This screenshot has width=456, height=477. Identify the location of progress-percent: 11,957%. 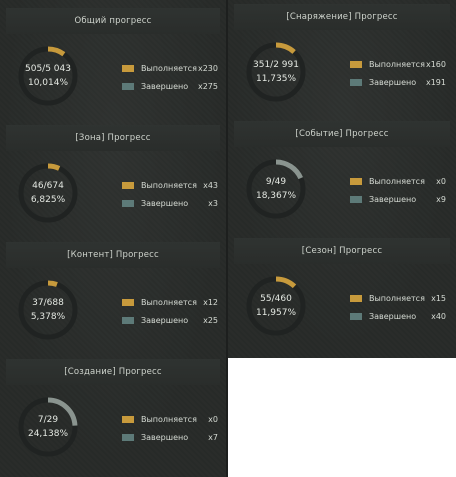
(276, 313).